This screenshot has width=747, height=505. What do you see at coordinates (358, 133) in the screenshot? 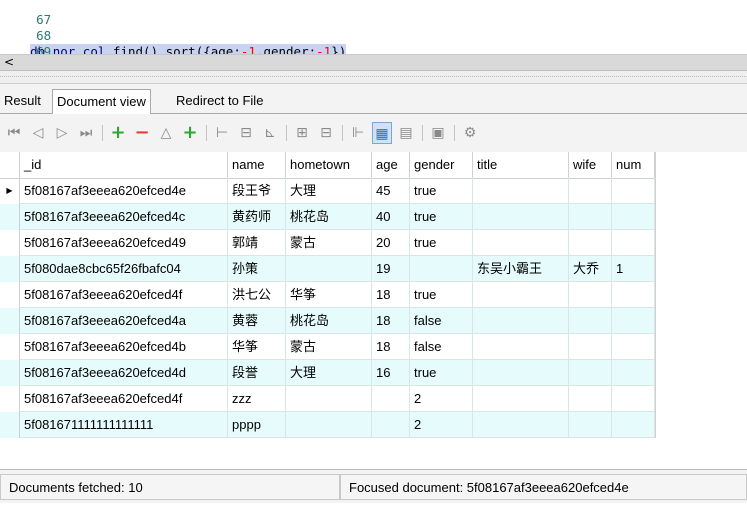
I see `tree-icon: ⊩` at bounding box center [358, 133].